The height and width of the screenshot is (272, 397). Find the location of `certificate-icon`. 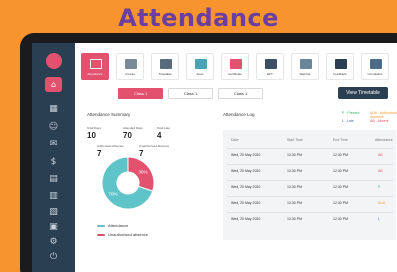

certificate-icon is located at coordinates (236, 64).